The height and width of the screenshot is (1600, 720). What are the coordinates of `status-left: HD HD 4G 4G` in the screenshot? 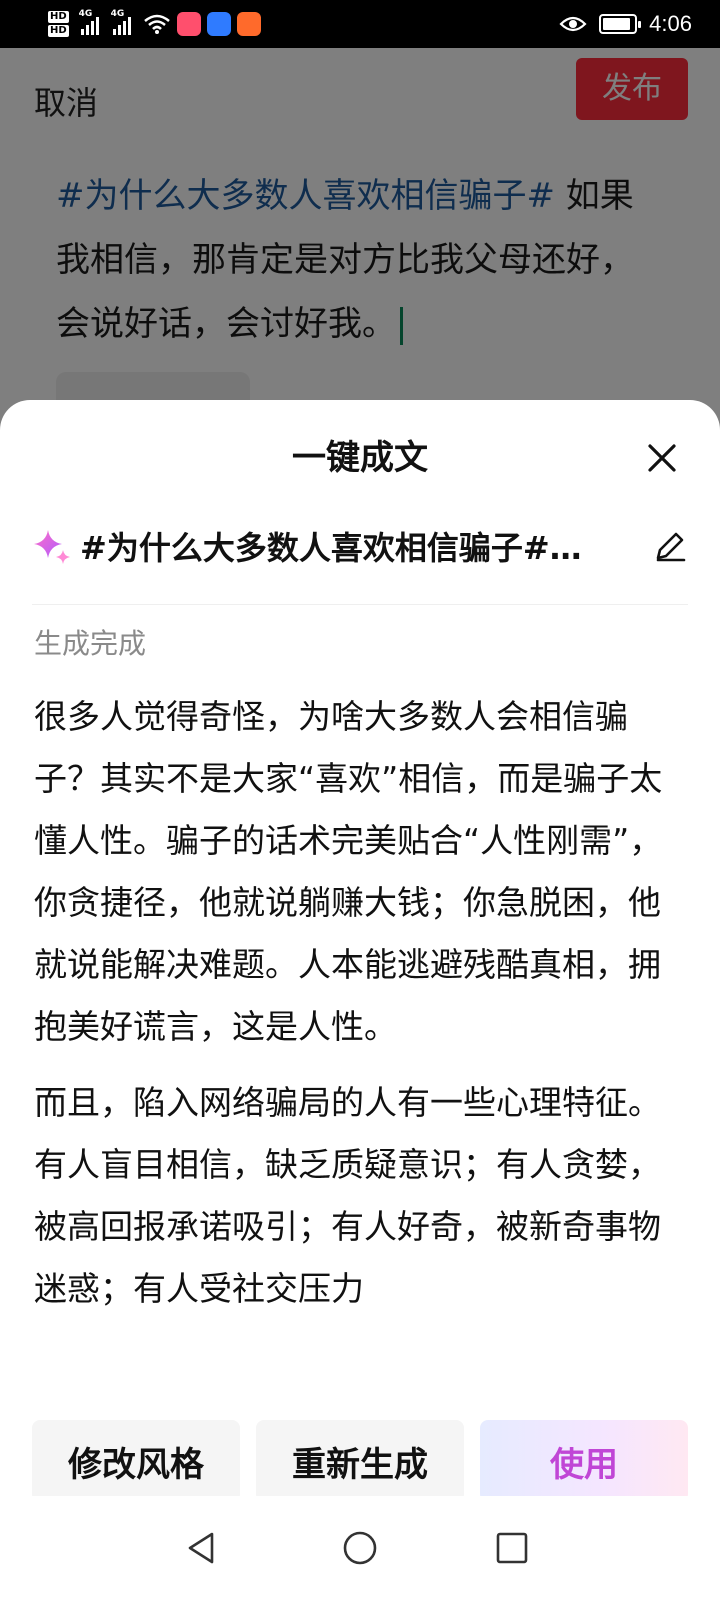 It's located at (154, 24).